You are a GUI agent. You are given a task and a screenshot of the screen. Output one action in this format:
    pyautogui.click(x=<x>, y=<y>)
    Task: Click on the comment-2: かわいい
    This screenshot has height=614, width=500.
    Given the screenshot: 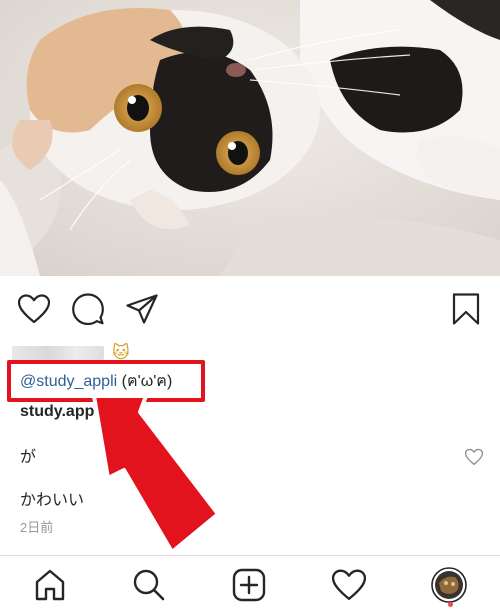 What is the action you would take?
    pyautogui.click(x=52, y=500)
    